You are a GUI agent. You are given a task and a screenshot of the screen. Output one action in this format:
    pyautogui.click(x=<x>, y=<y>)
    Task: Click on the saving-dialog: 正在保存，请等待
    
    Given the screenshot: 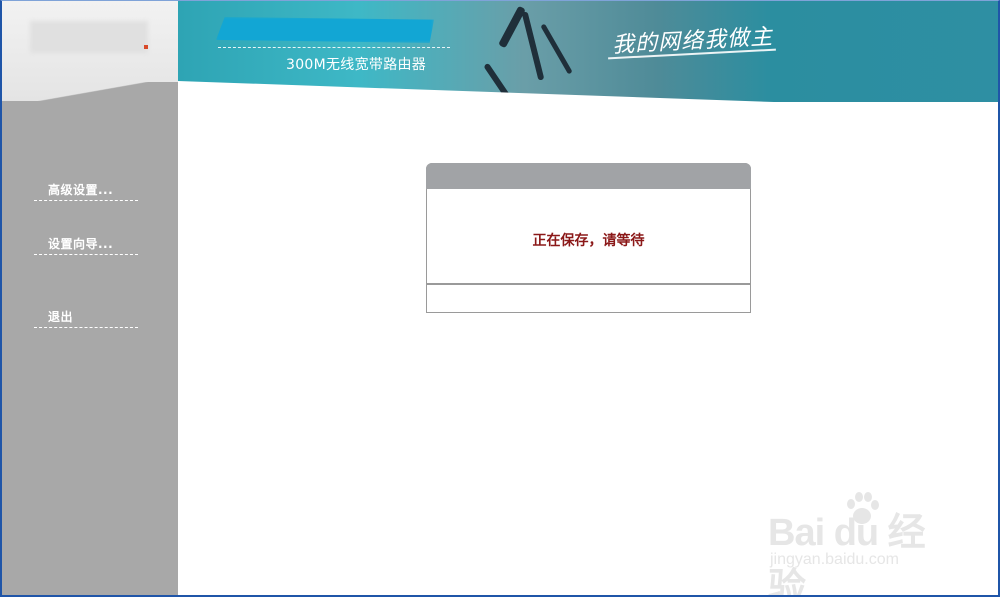 What is the action you would take?
    pyautogui.click(x=588, y=238)
    